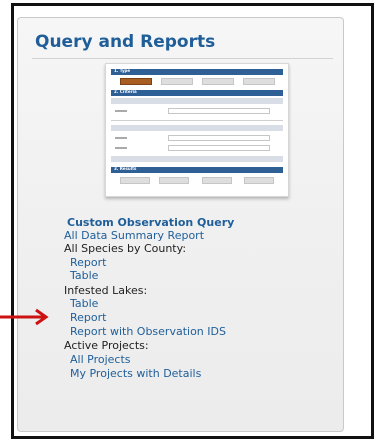  What do you see at coordinates (150, 222) in the screenshot?
I see `custom-observation-query-link: Custom Observation Query` at bounding box center [150, 222].